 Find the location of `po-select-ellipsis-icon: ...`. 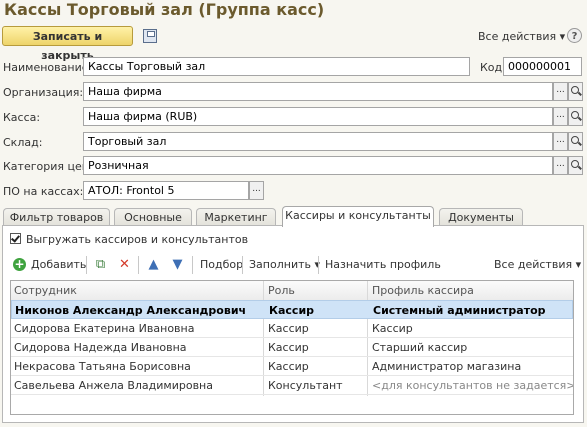

po-select-ellipsis-icon: ... is located at coordinates (256, 190).